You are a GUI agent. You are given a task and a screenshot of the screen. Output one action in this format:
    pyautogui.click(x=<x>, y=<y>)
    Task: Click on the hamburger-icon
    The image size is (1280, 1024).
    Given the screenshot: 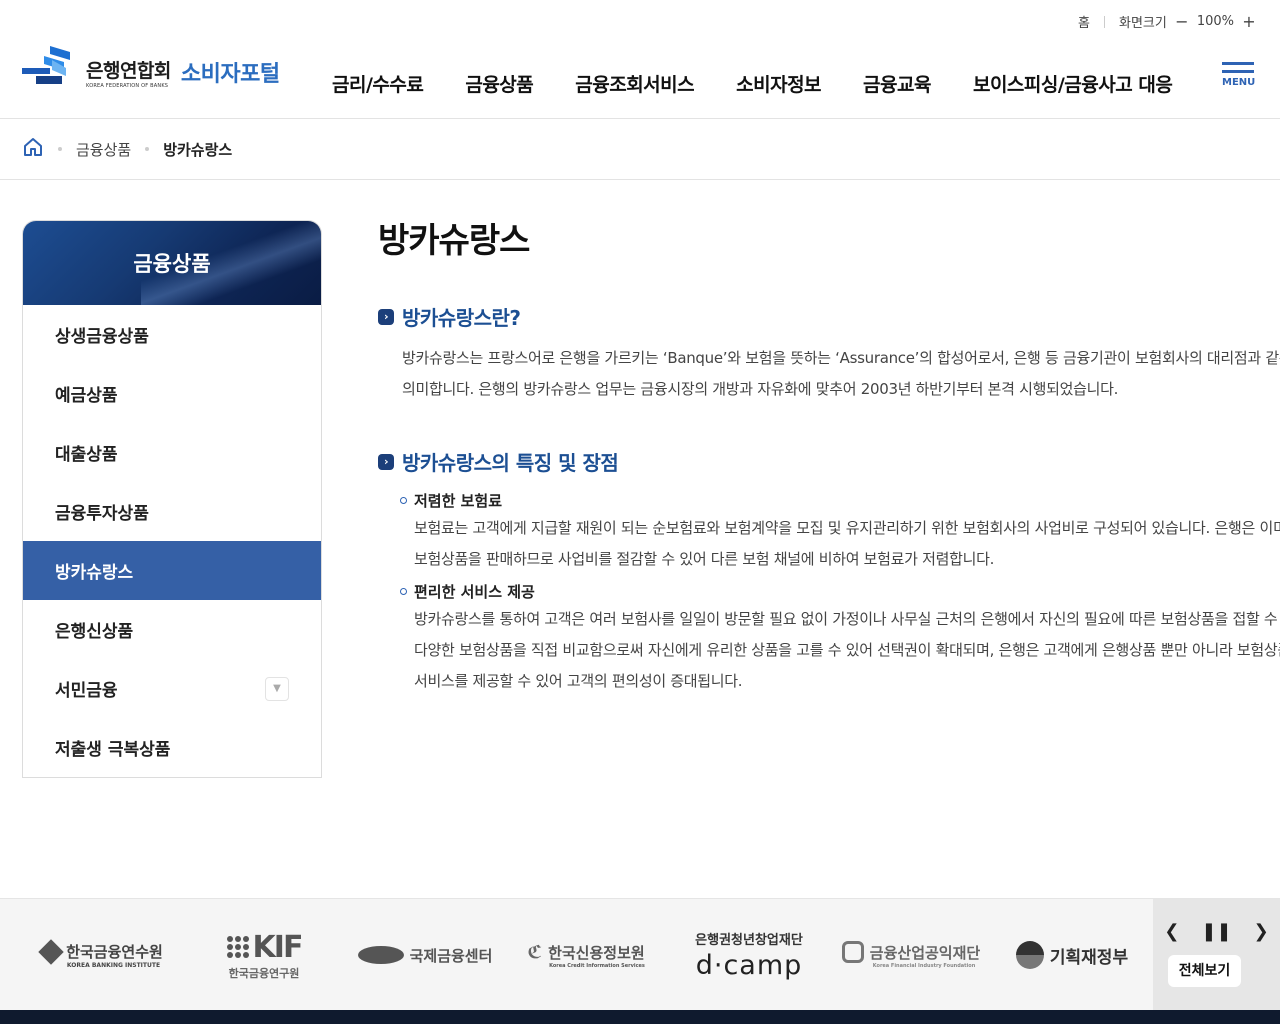 What is the action you would take?
    pyautogui.click(x=1238, y=63)
    